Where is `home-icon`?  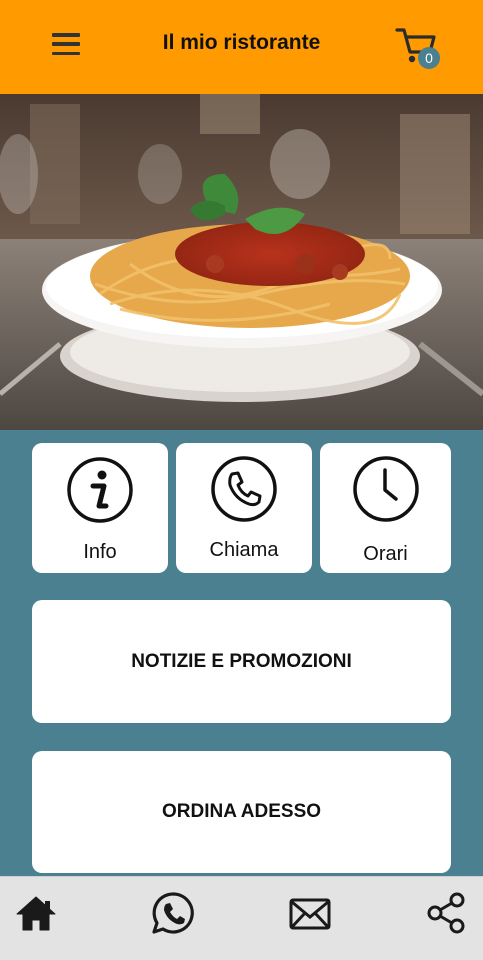 home-icon is located at coordinates (36, 914).